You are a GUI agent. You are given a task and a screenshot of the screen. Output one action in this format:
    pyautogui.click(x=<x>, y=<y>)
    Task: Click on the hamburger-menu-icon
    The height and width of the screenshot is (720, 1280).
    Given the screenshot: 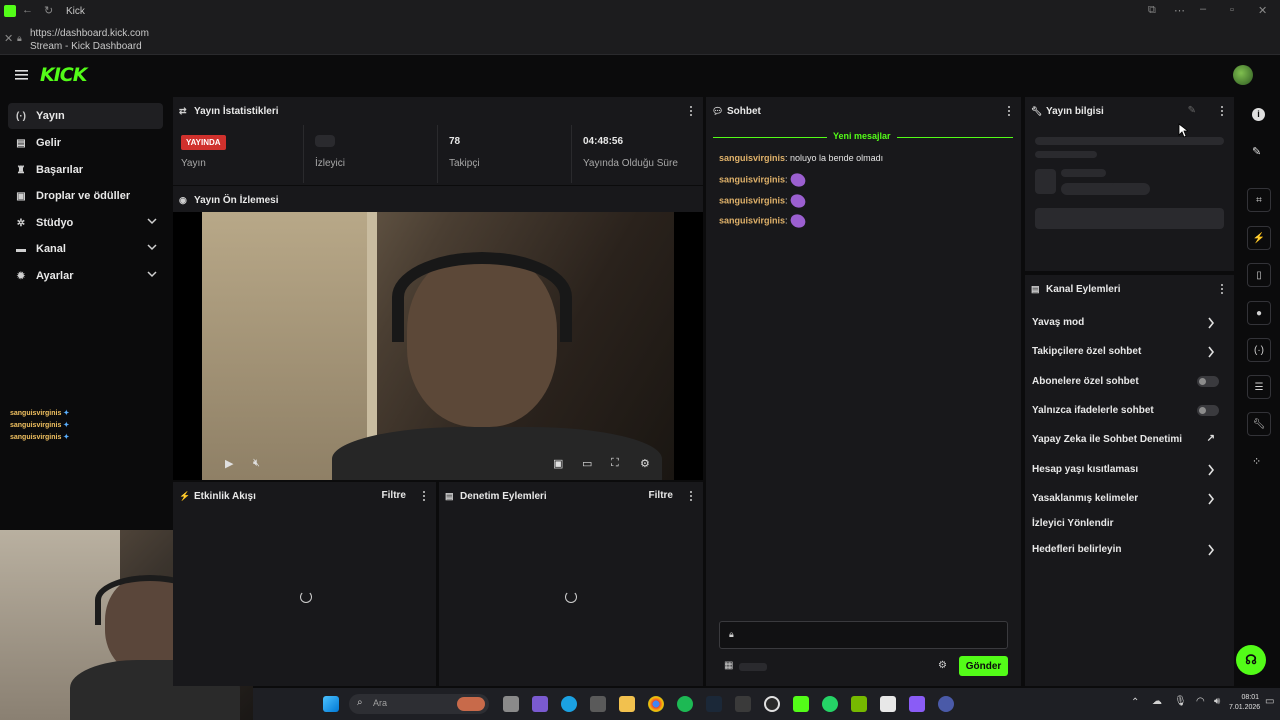 What is the action you would take?
    pyautogui.click(x=21, y=75)
    